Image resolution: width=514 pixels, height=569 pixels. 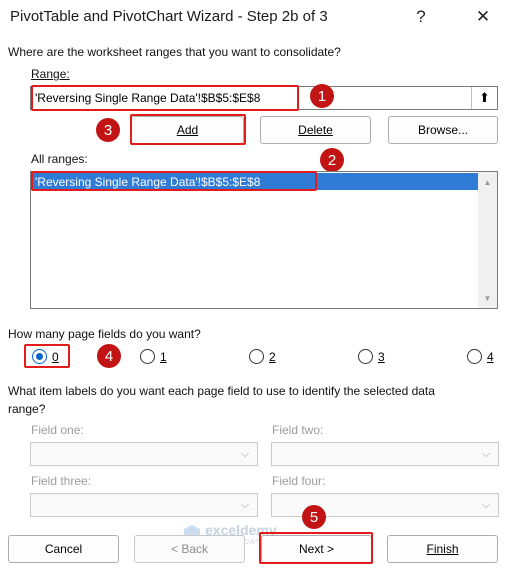 I want to click on radio-option-2: 2, so click(x=269, y=357).